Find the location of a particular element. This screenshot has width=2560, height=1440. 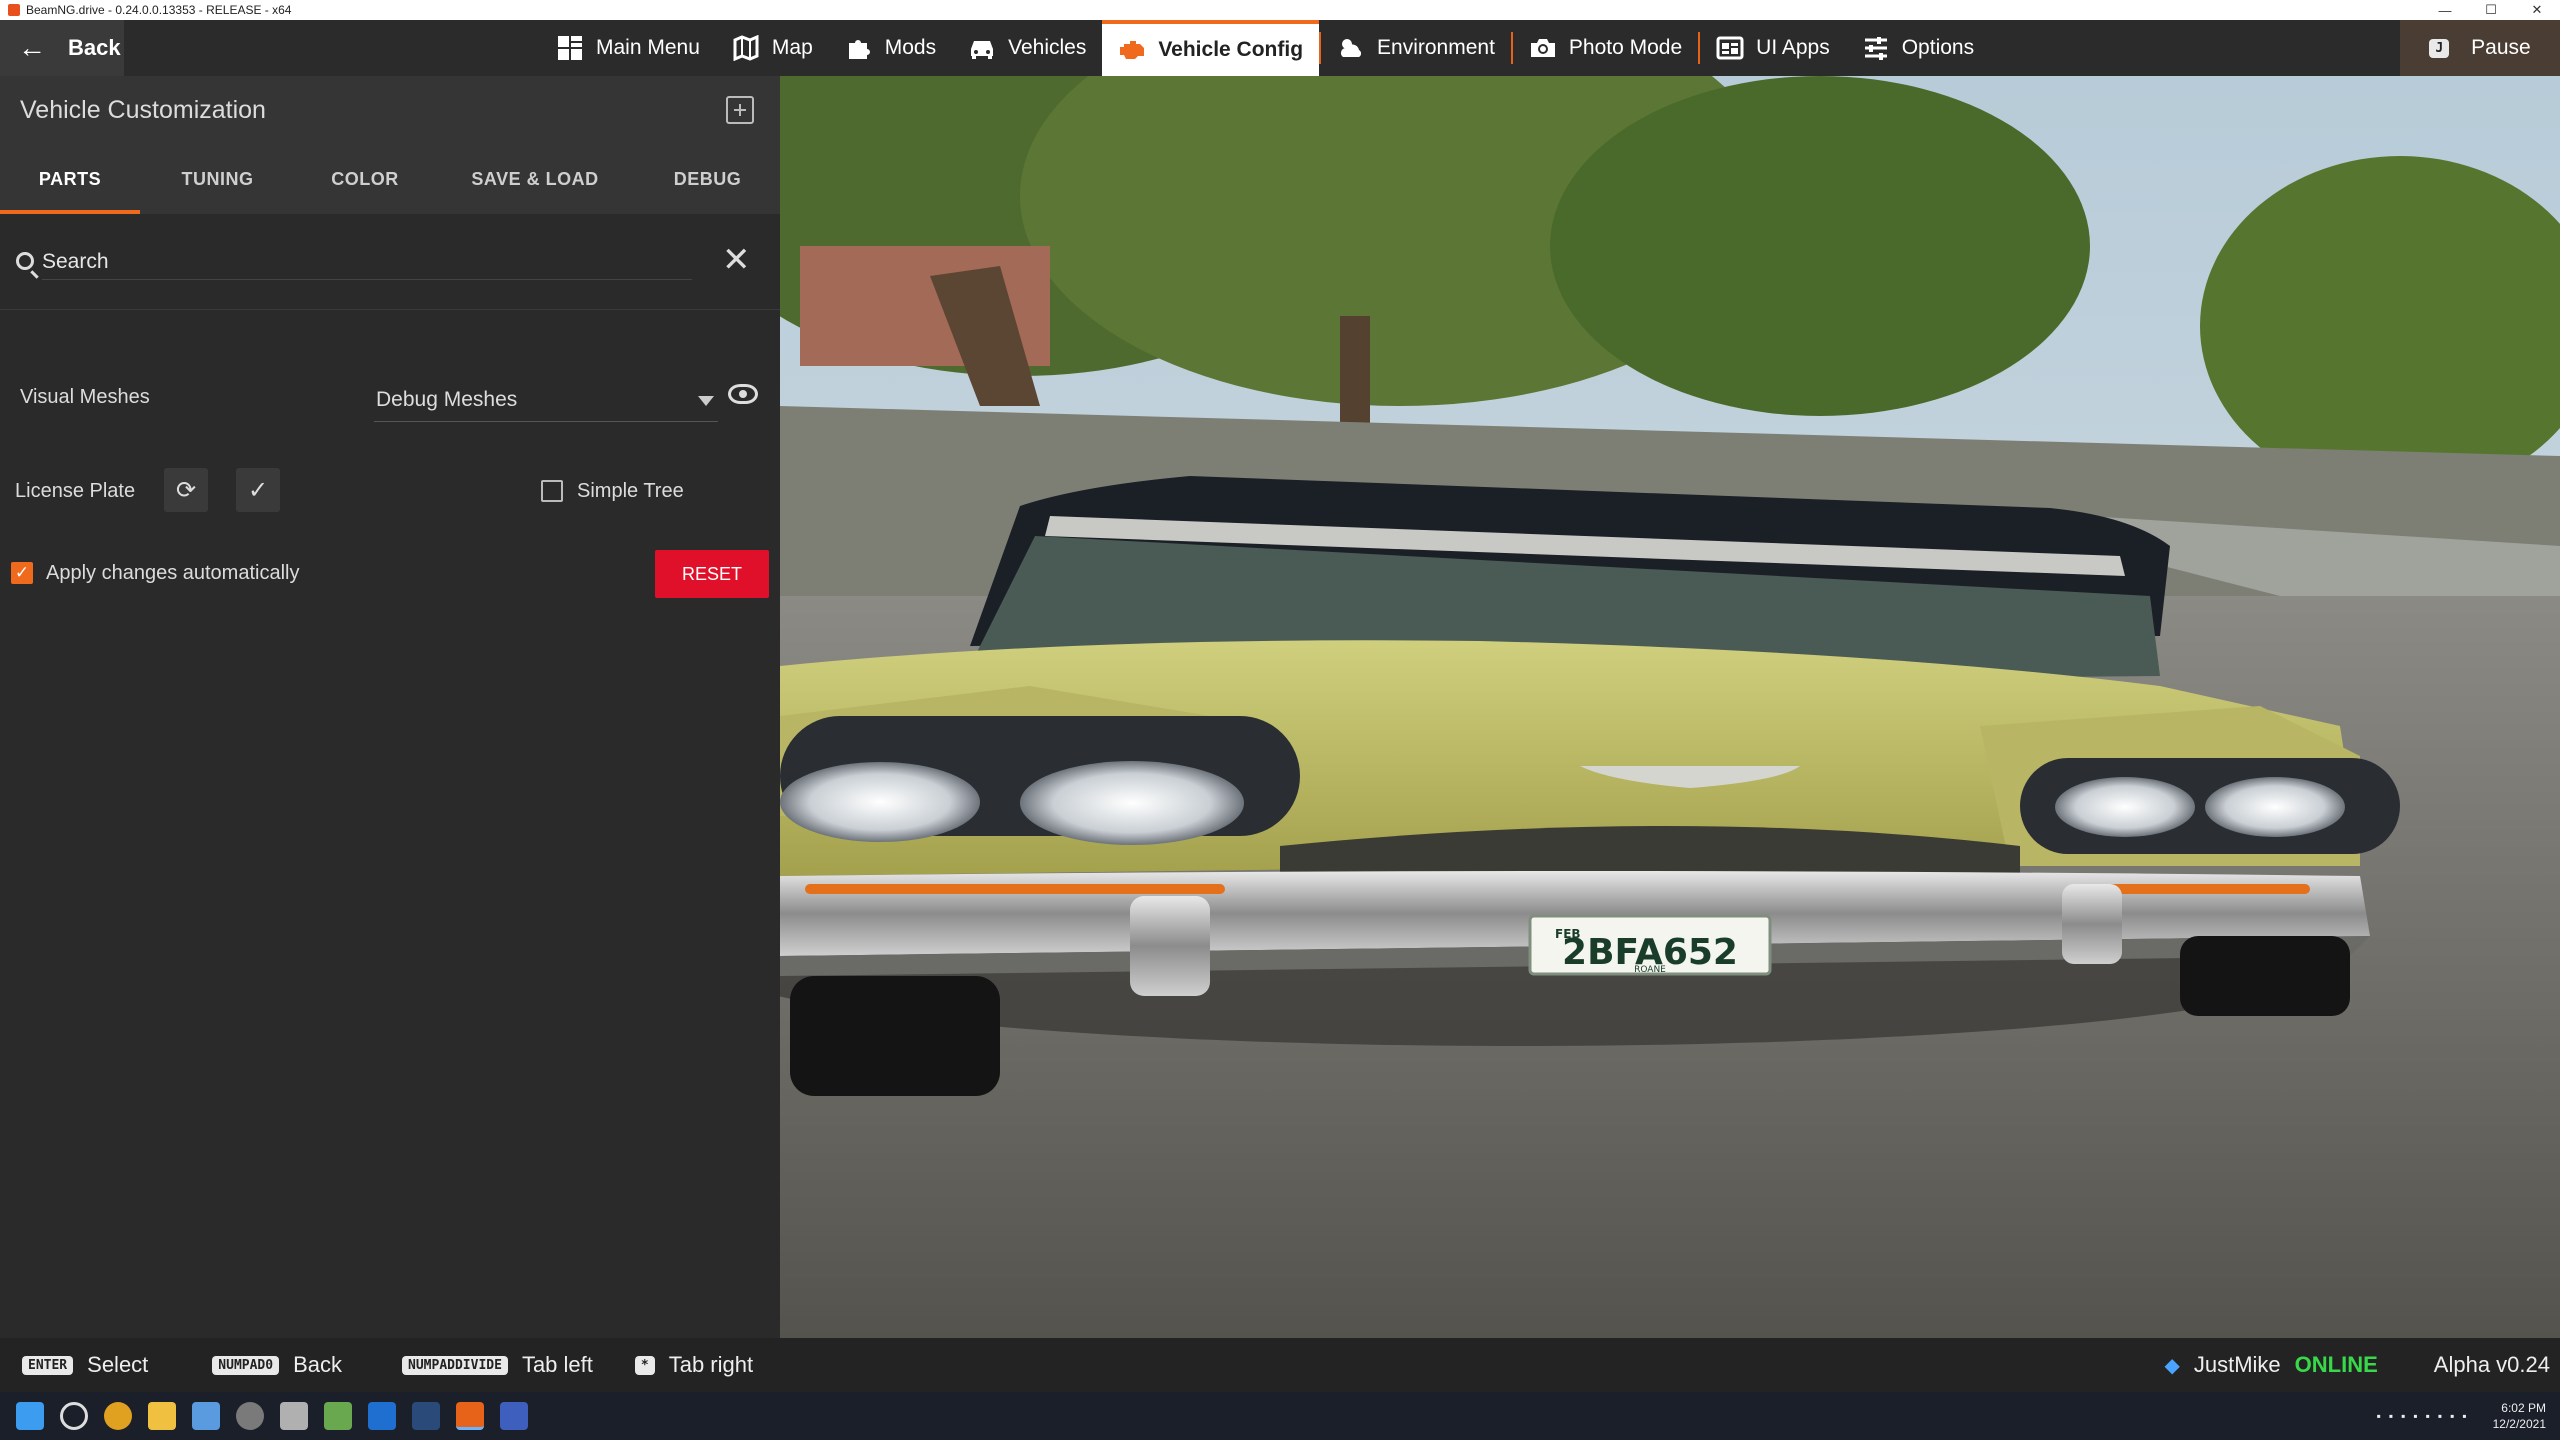

panel-tabs: PARTS TUNING COLOR SAVE & LOAD DEBUG is located at coordinates (390, 179).